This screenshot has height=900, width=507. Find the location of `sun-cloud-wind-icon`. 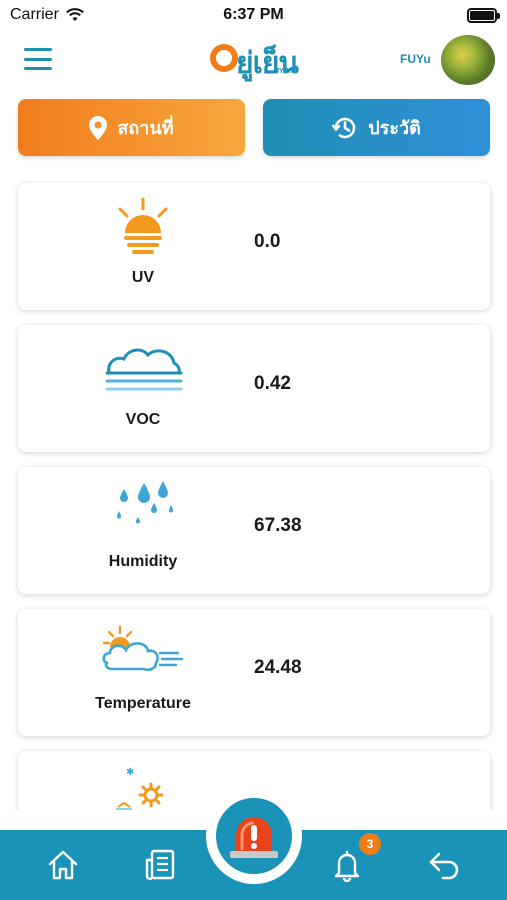

sun-cloud-wind-icon is located at coordinates (143, 648).